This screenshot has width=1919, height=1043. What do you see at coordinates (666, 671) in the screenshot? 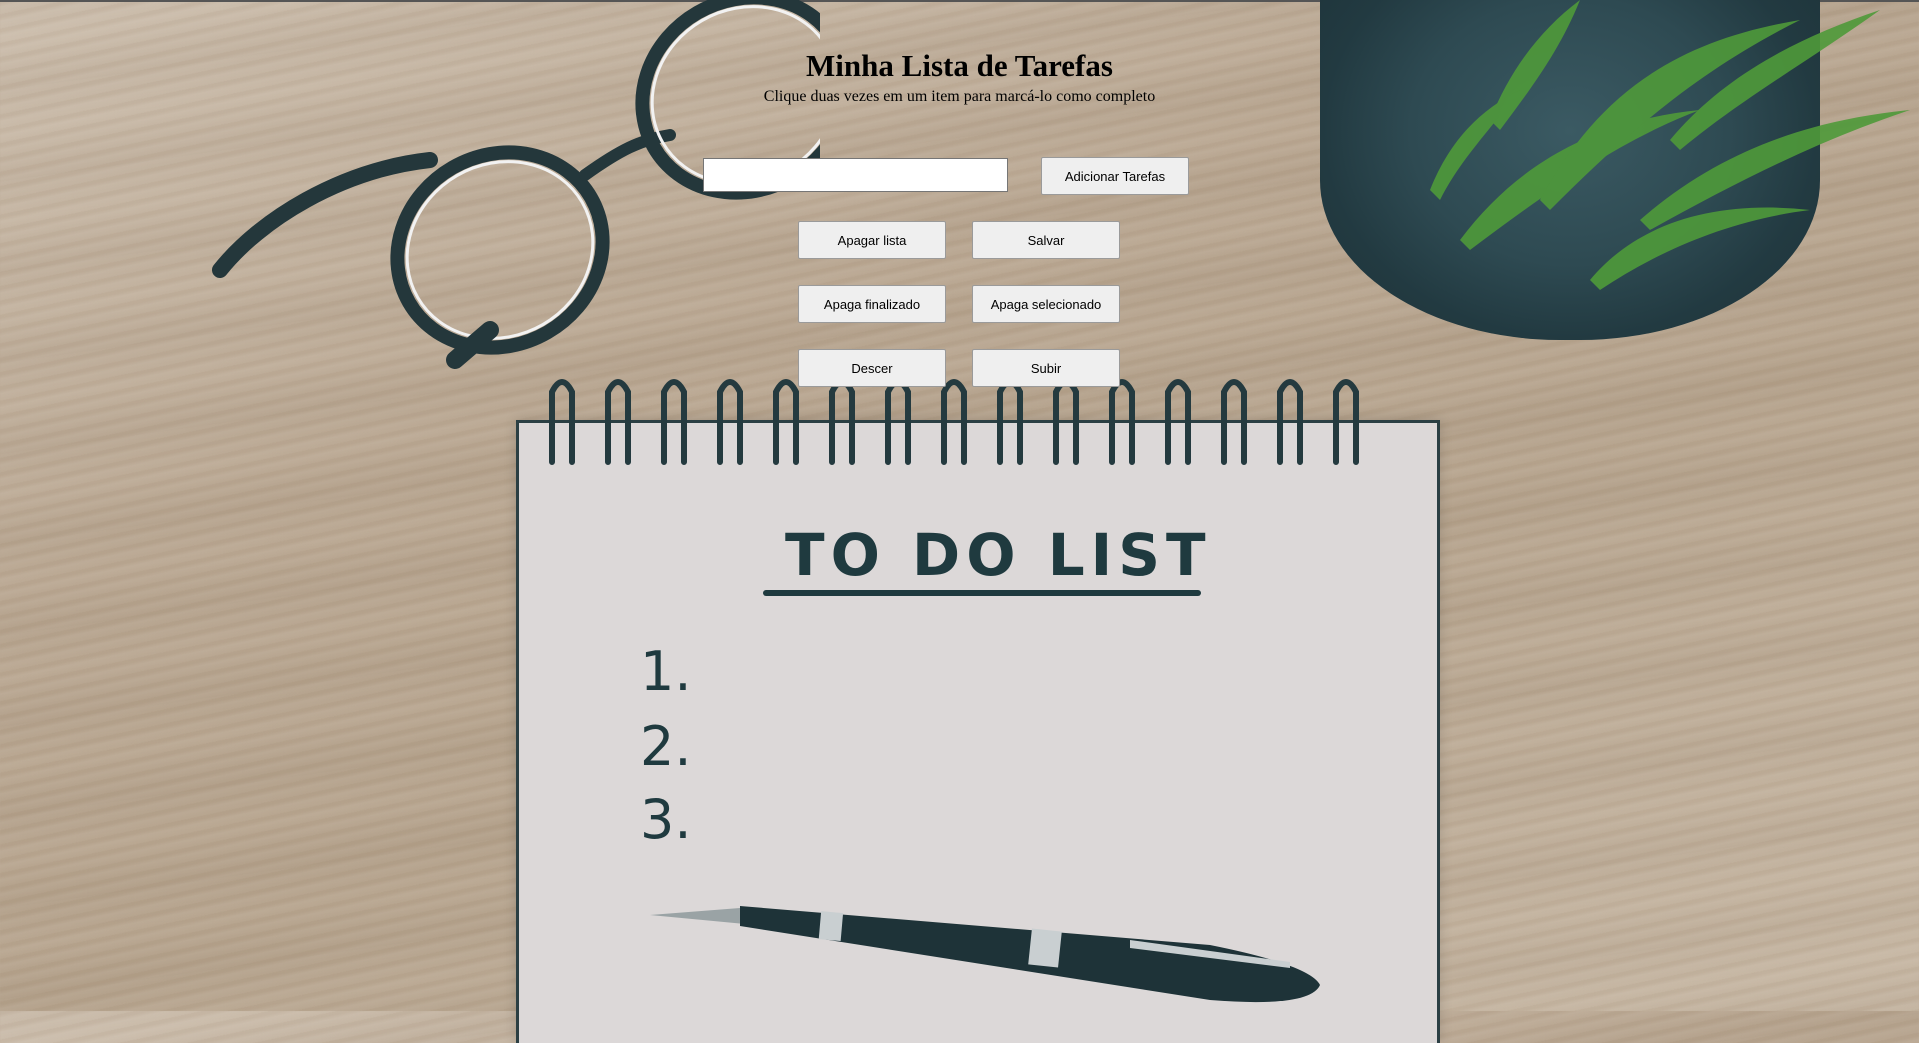
I see `notebook-number-1: 1.` at bounding box center [666, 671].